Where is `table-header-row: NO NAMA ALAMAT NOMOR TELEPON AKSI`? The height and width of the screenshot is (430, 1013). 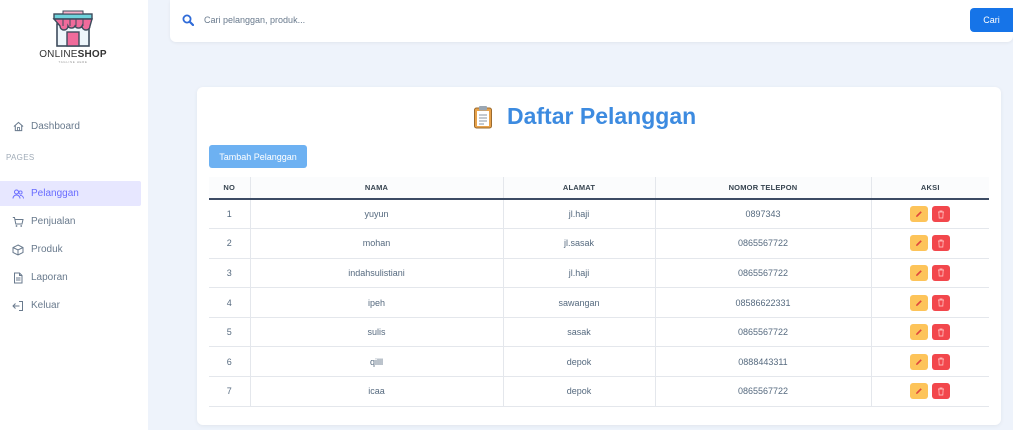
table-header-row: NO NAMA ALAMAT NOMOR TELEPON AKSI is located at coordinates (599, 188).